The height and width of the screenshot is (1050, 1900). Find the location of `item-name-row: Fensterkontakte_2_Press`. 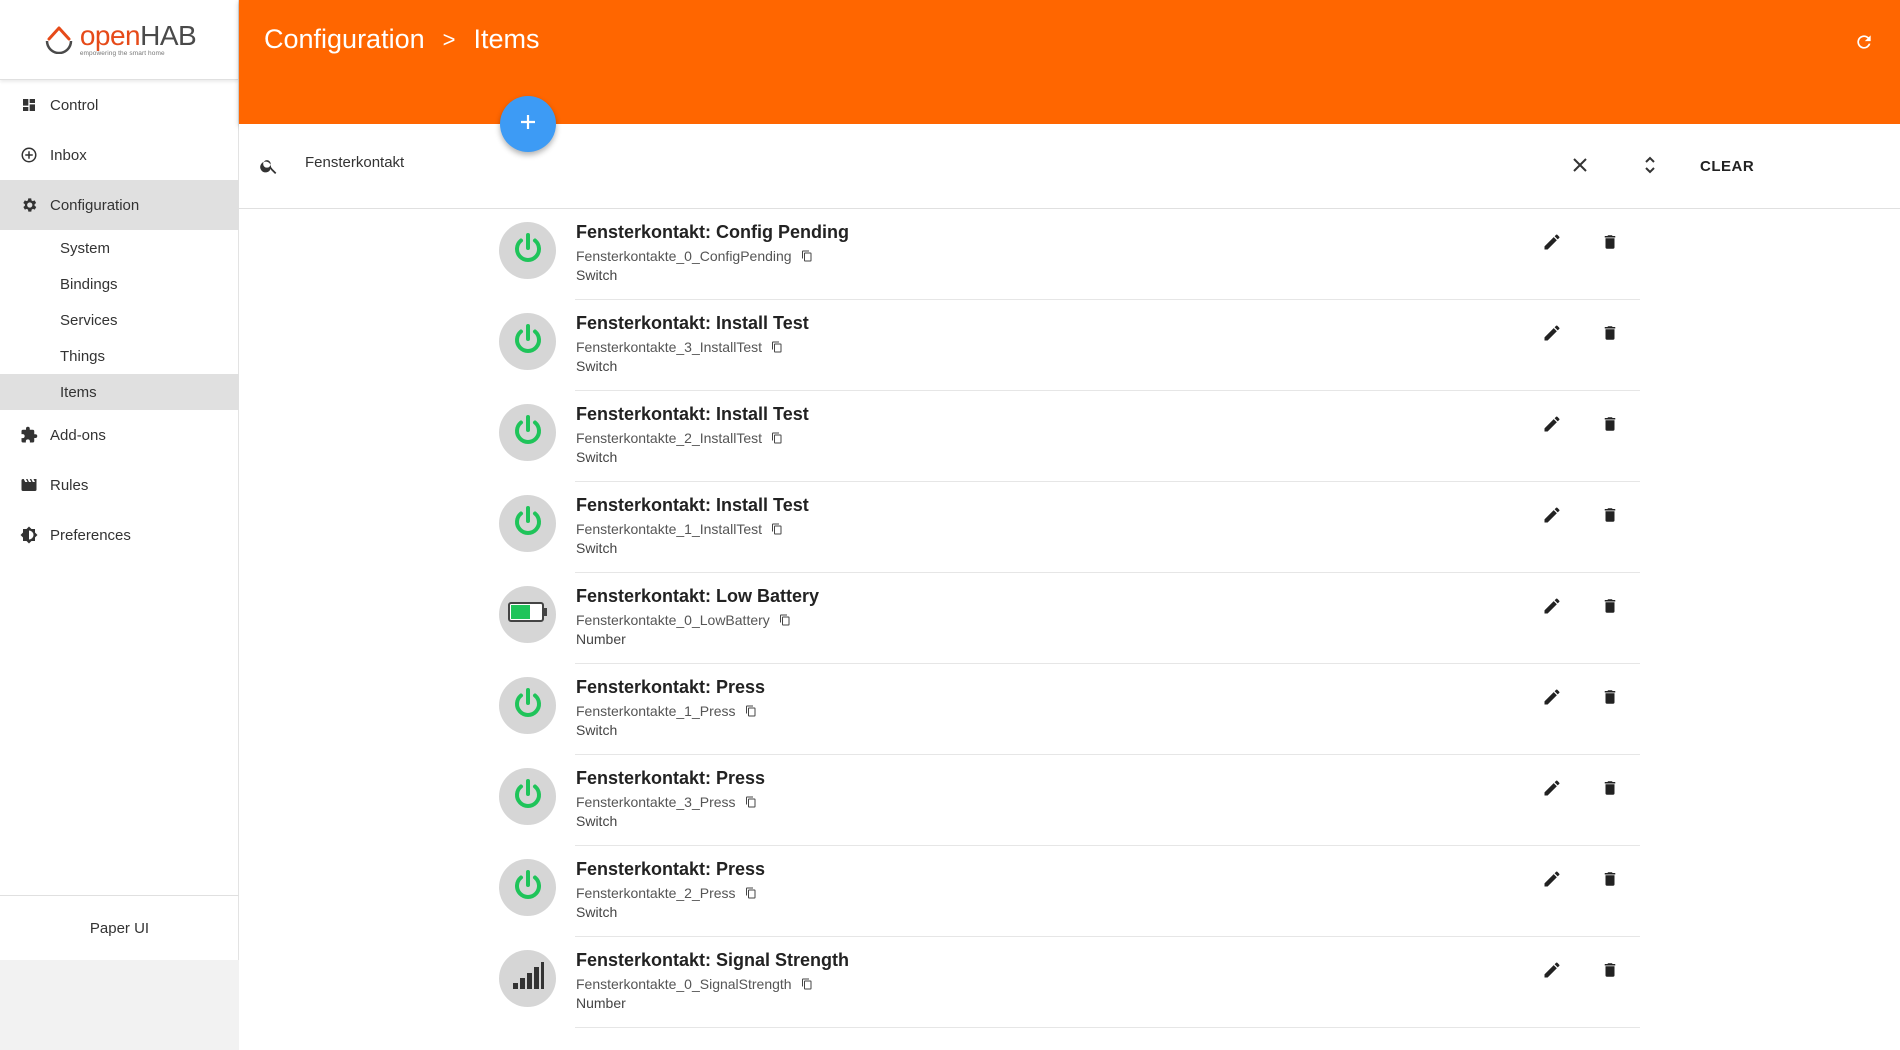

item-name-row: Fensterkontakte_2_Press is located at coordinates (670, 893).